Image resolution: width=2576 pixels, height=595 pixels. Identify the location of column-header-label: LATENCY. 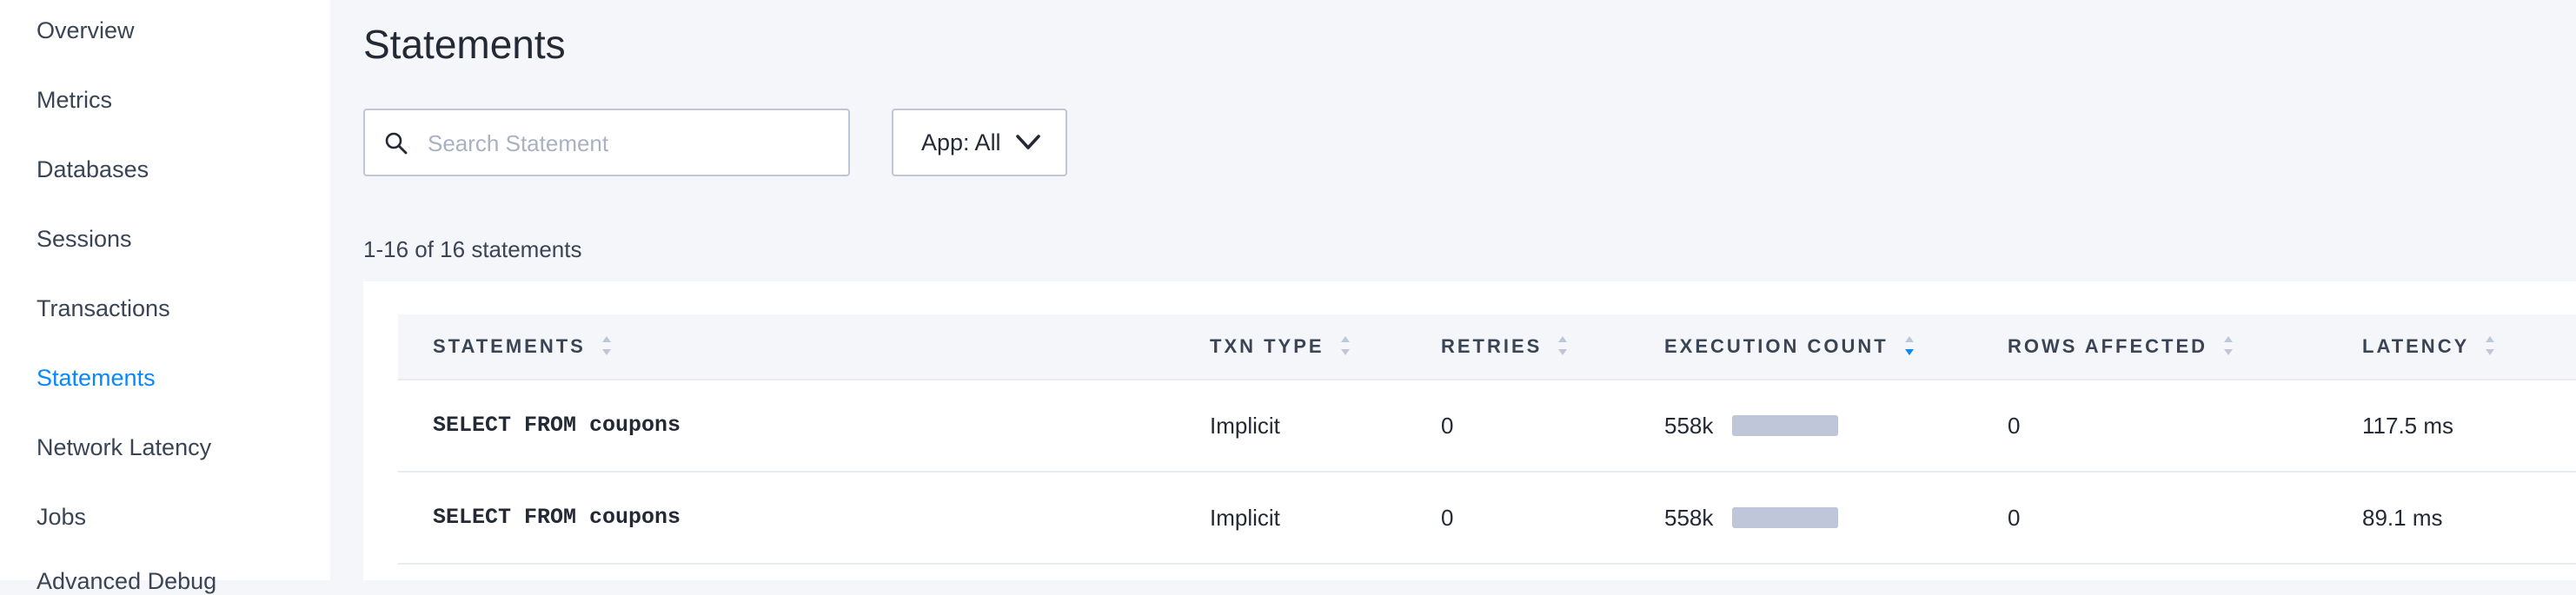
(2416, 346).